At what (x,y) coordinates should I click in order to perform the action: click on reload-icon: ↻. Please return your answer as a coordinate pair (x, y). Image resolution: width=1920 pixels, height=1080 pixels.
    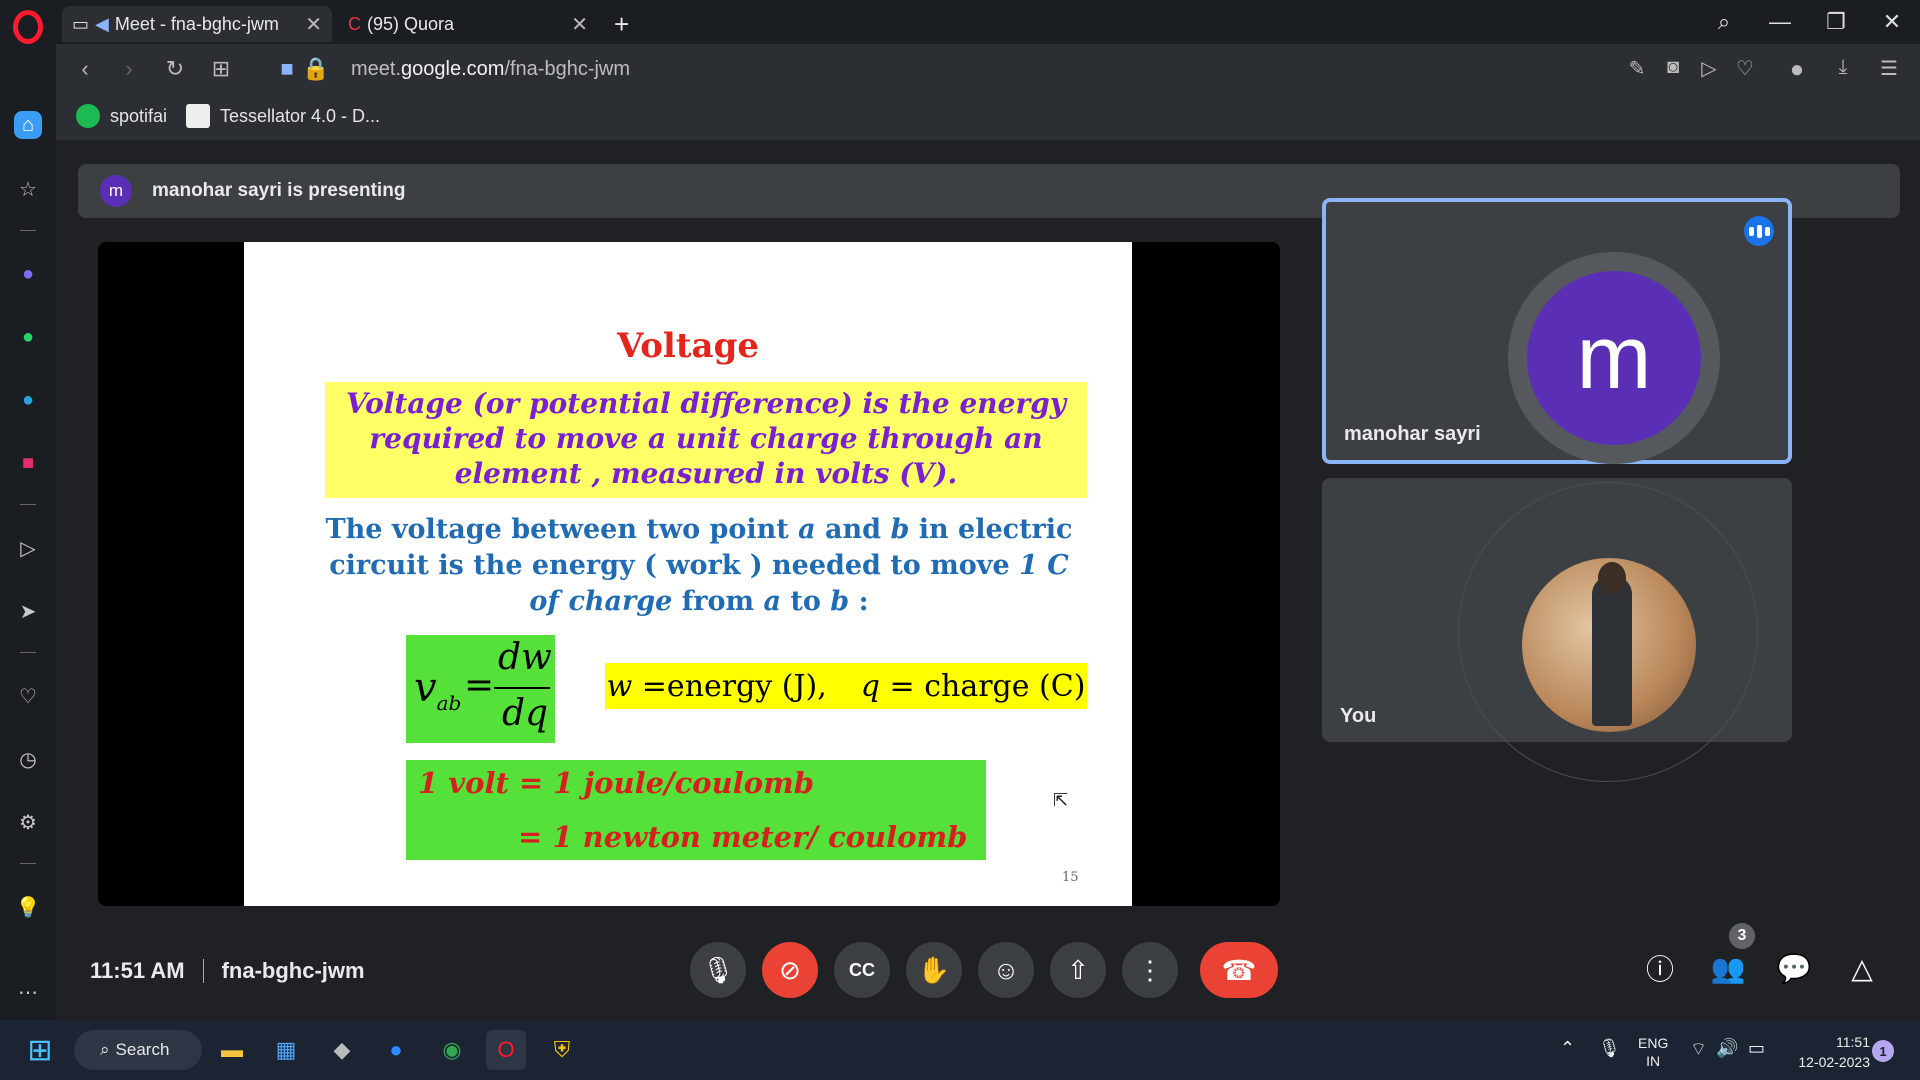
    Looking at the image, I should click on (175, 69).